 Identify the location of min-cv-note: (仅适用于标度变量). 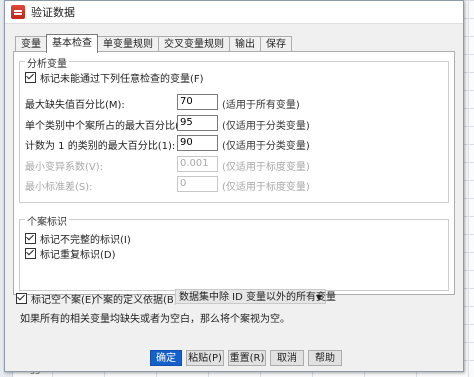
(266, 167).